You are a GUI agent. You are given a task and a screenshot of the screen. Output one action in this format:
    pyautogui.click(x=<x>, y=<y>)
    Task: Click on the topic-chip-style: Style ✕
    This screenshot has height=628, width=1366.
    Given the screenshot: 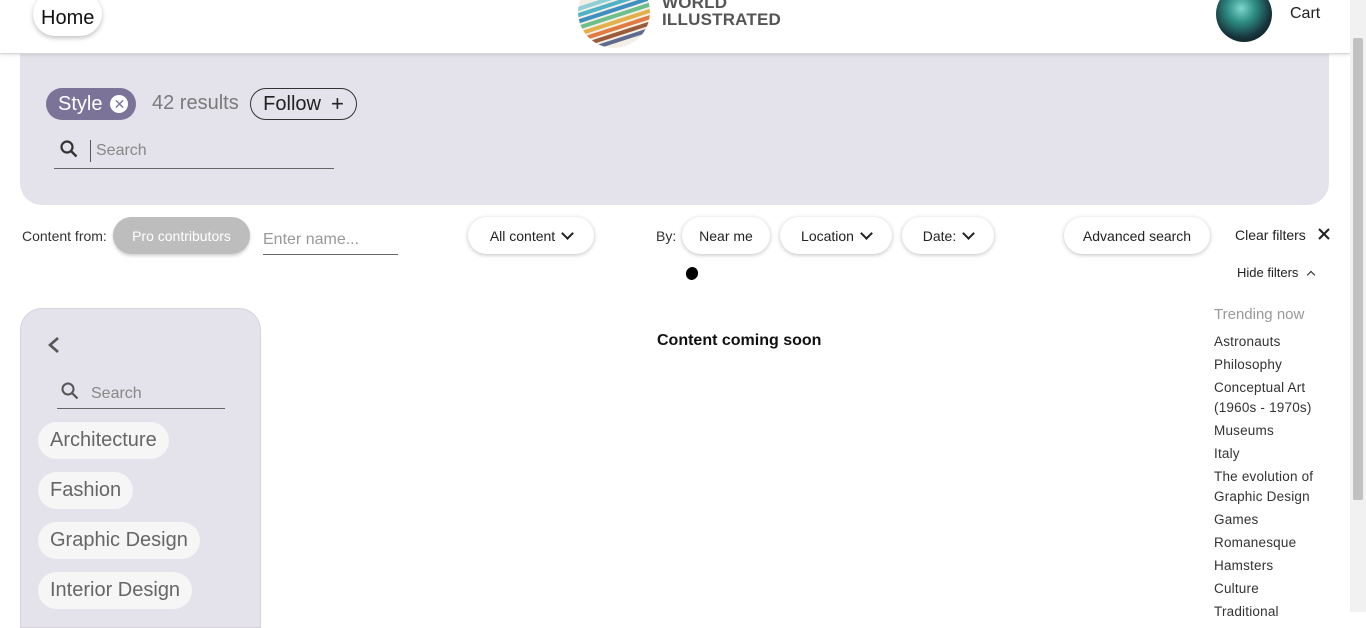 What is the action you would take?
    pyautogui.click(x=91, y=104)
    